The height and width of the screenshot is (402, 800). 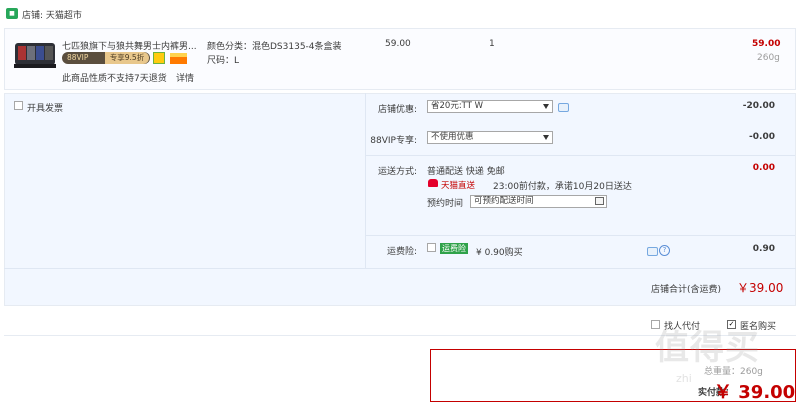 I want to click on shop-name: 店铺: 天猫超市, so click(x=52, y=14).